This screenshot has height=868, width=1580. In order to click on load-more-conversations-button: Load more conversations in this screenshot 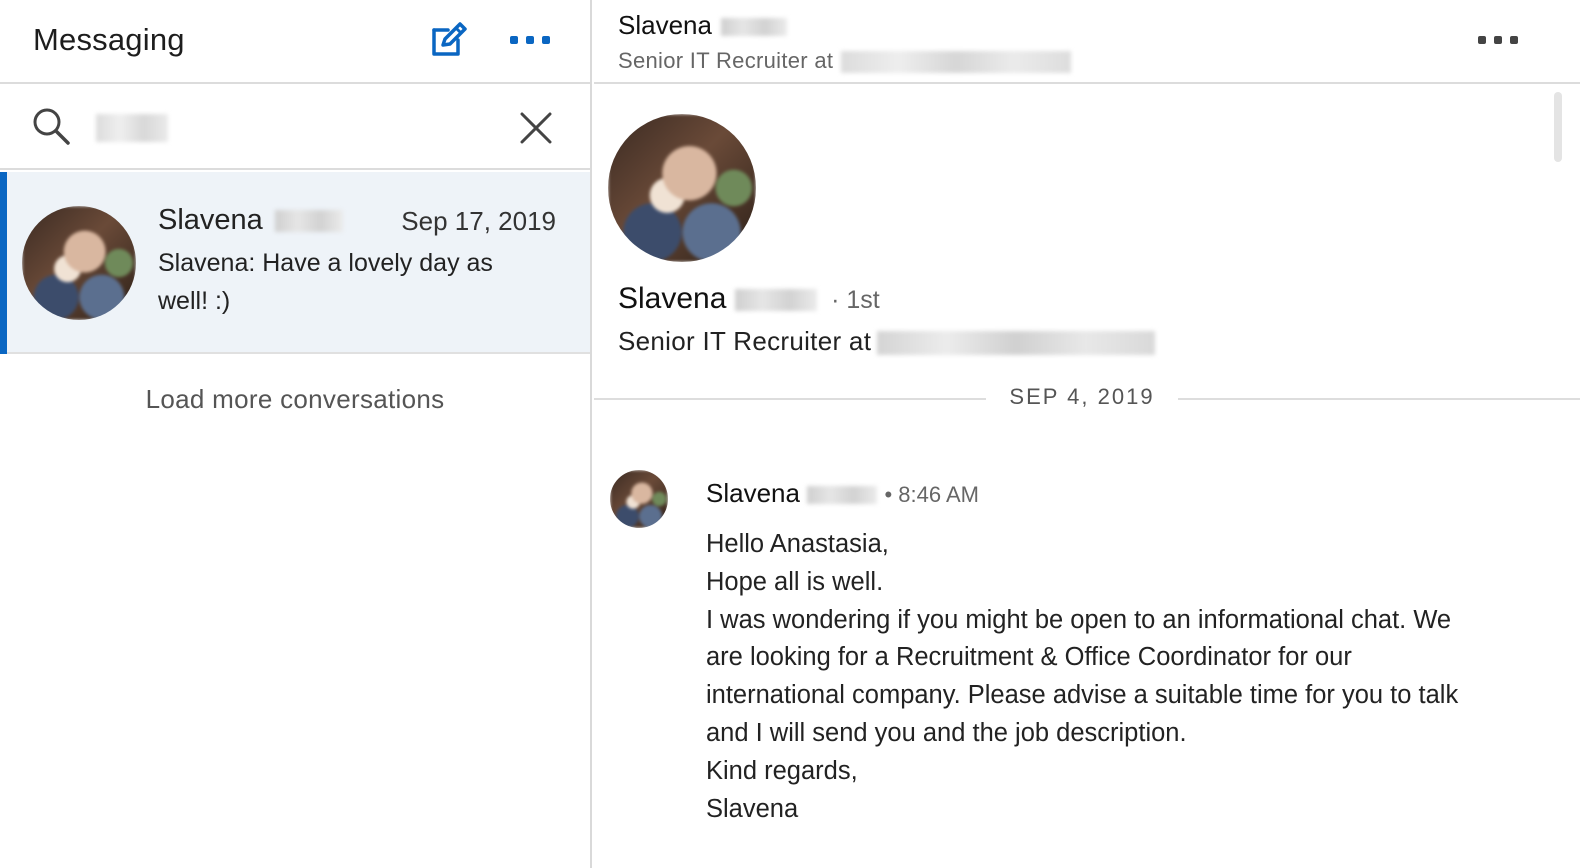, I will do `click(295, 399)`.